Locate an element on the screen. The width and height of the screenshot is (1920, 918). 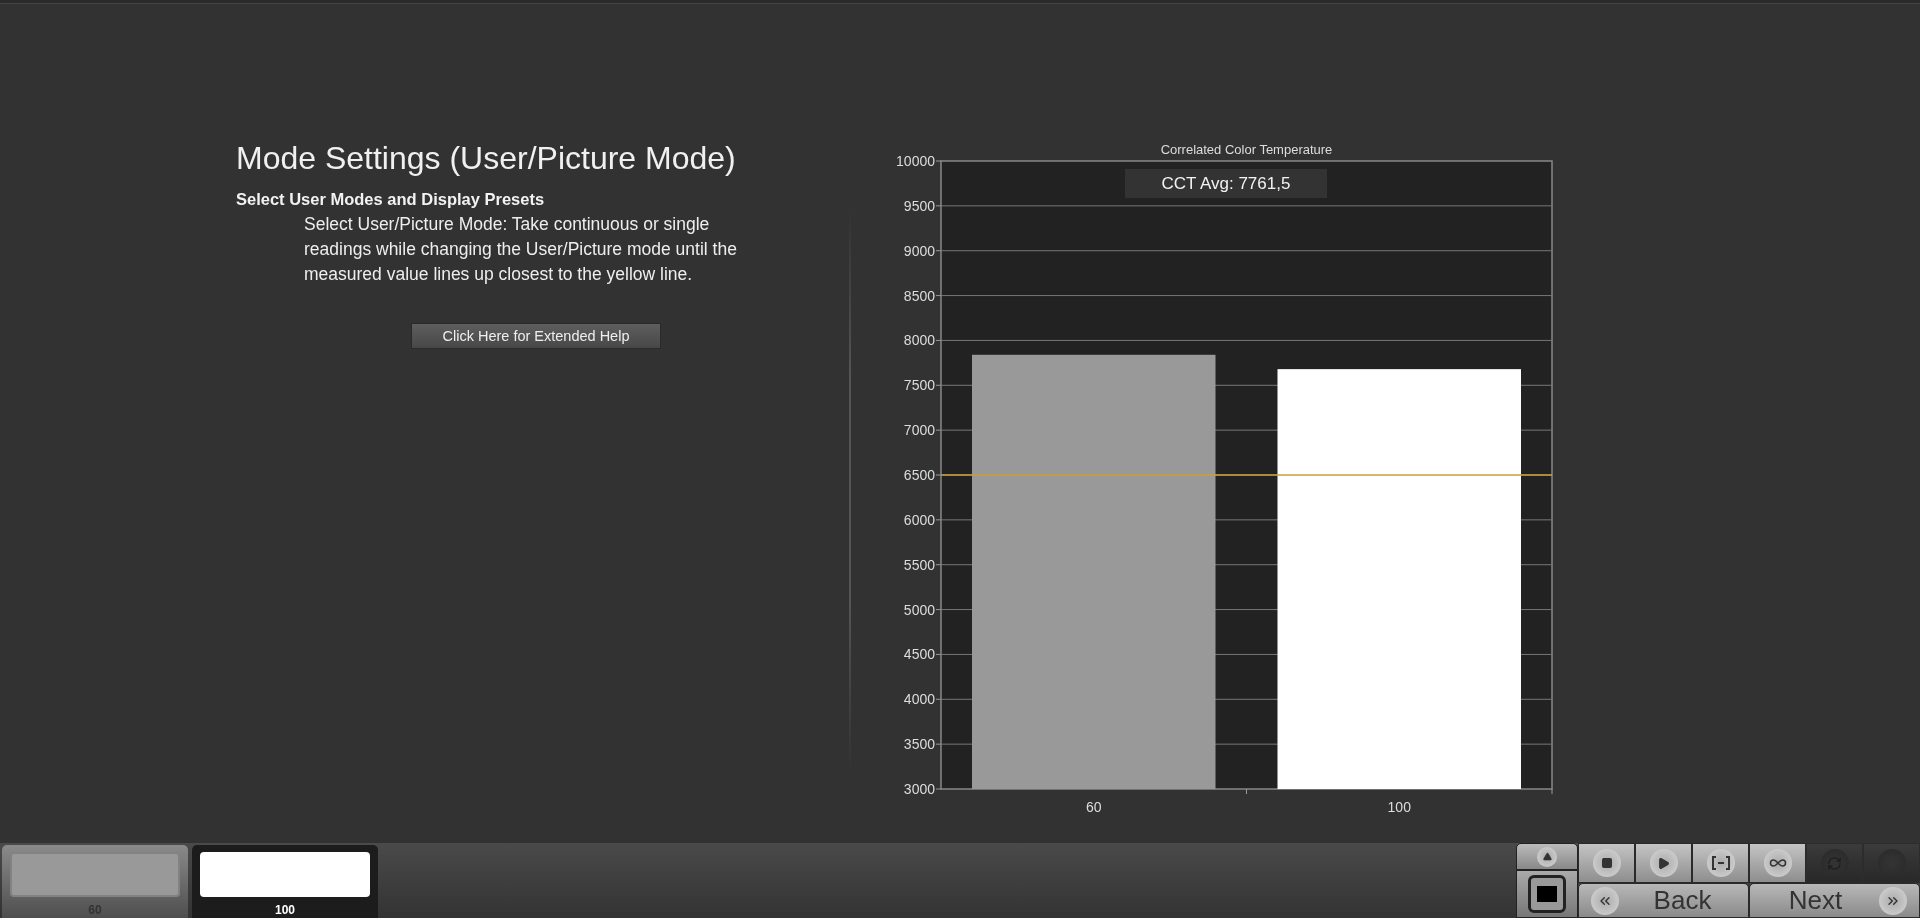
next-button: Next is located at coordinates (1834, 900).